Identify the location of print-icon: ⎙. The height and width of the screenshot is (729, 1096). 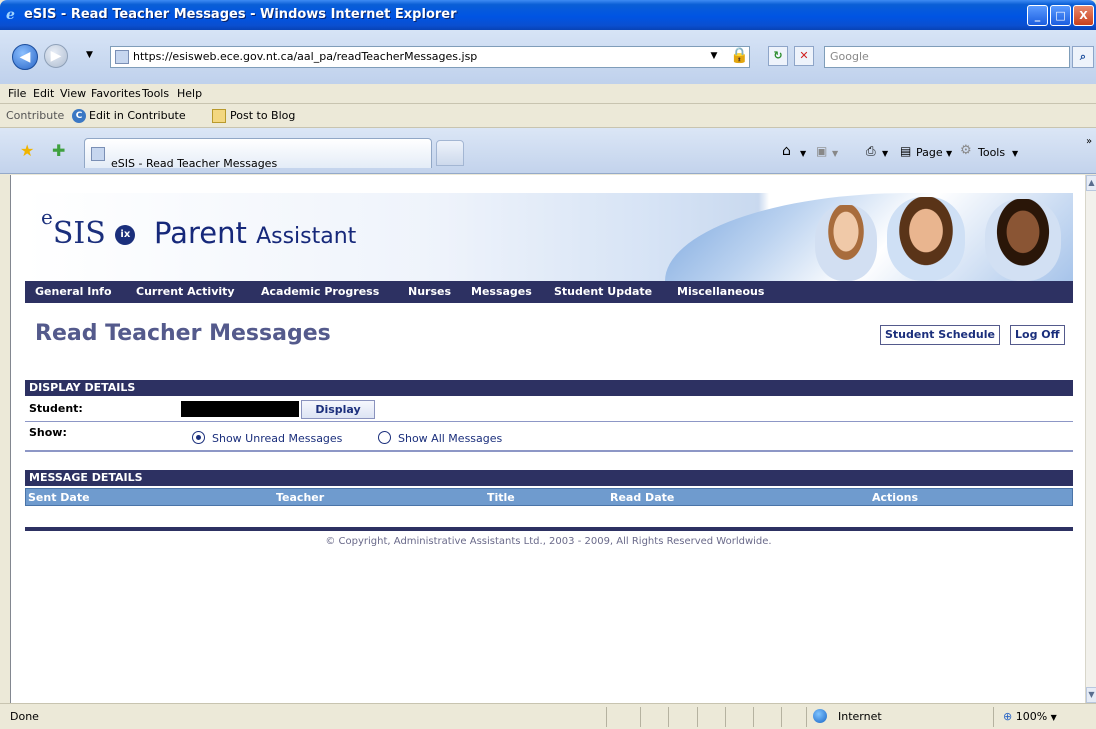
(871, 151).